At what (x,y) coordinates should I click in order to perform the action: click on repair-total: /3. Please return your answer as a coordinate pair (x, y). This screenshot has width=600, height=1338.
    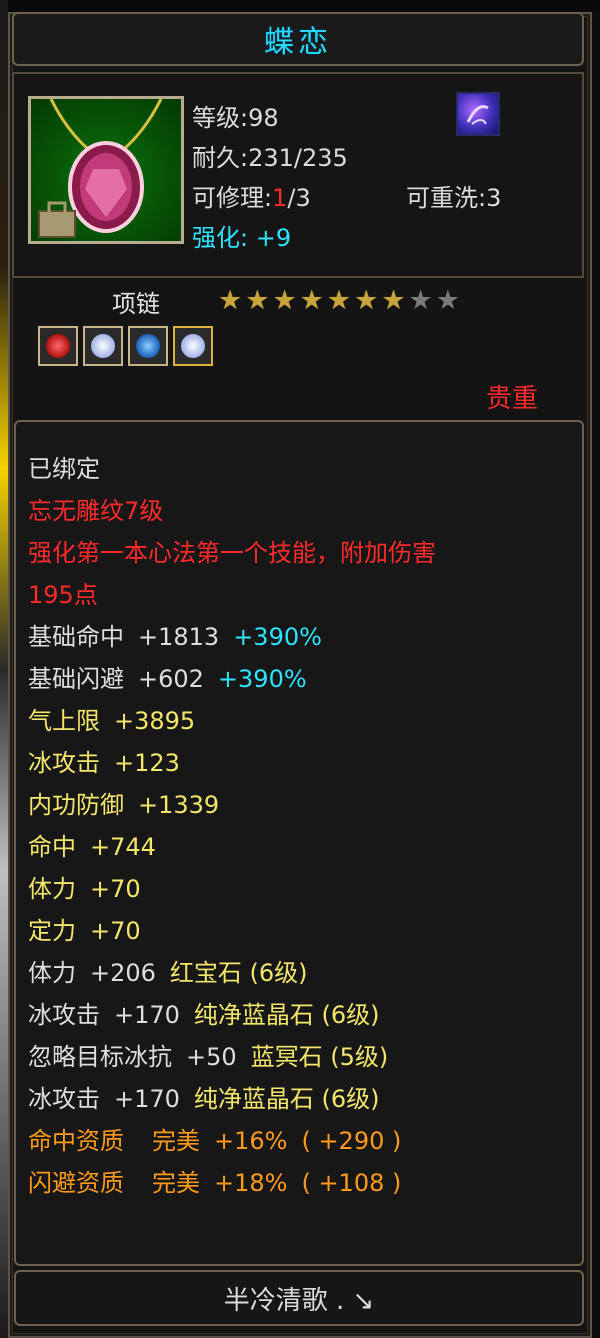
    Looking at the image, I should click on (299, 198).